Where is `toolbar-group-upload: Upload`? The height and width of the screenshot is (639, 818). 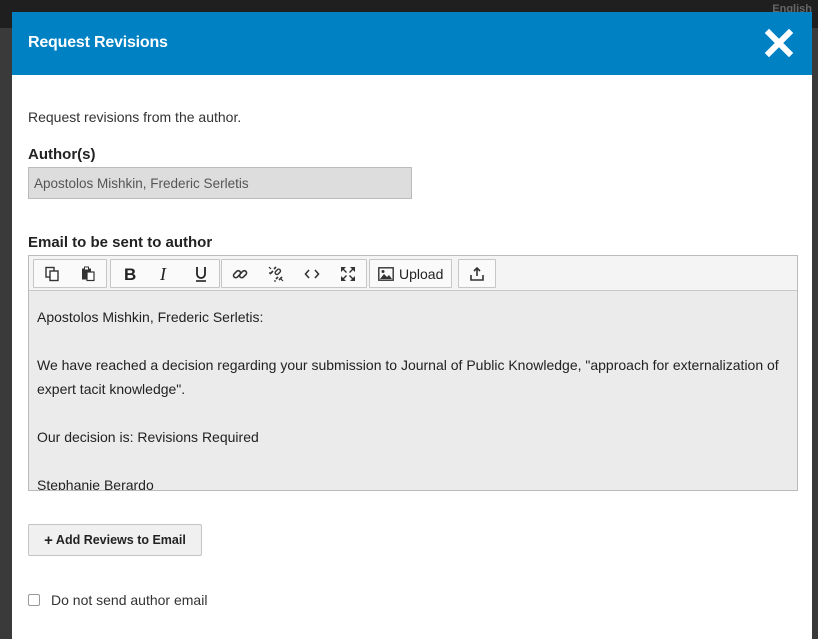
toolbar-group-upload: Upload is located at coordinates (411, 273).